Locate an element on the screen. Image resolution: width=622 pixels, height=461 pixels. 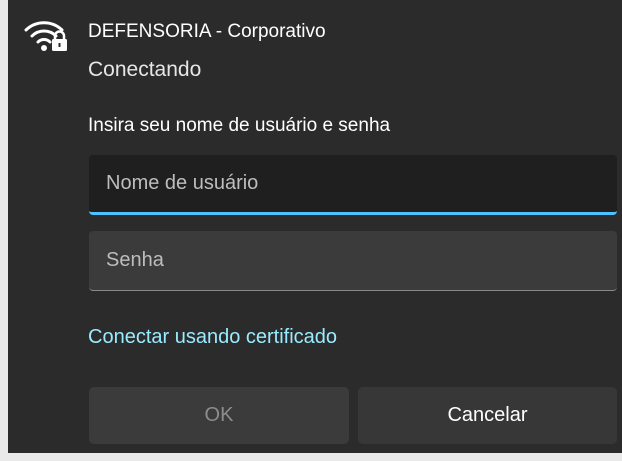
network-name: DEFENSORIA - Corporativo is located at coordinates (207, 31).